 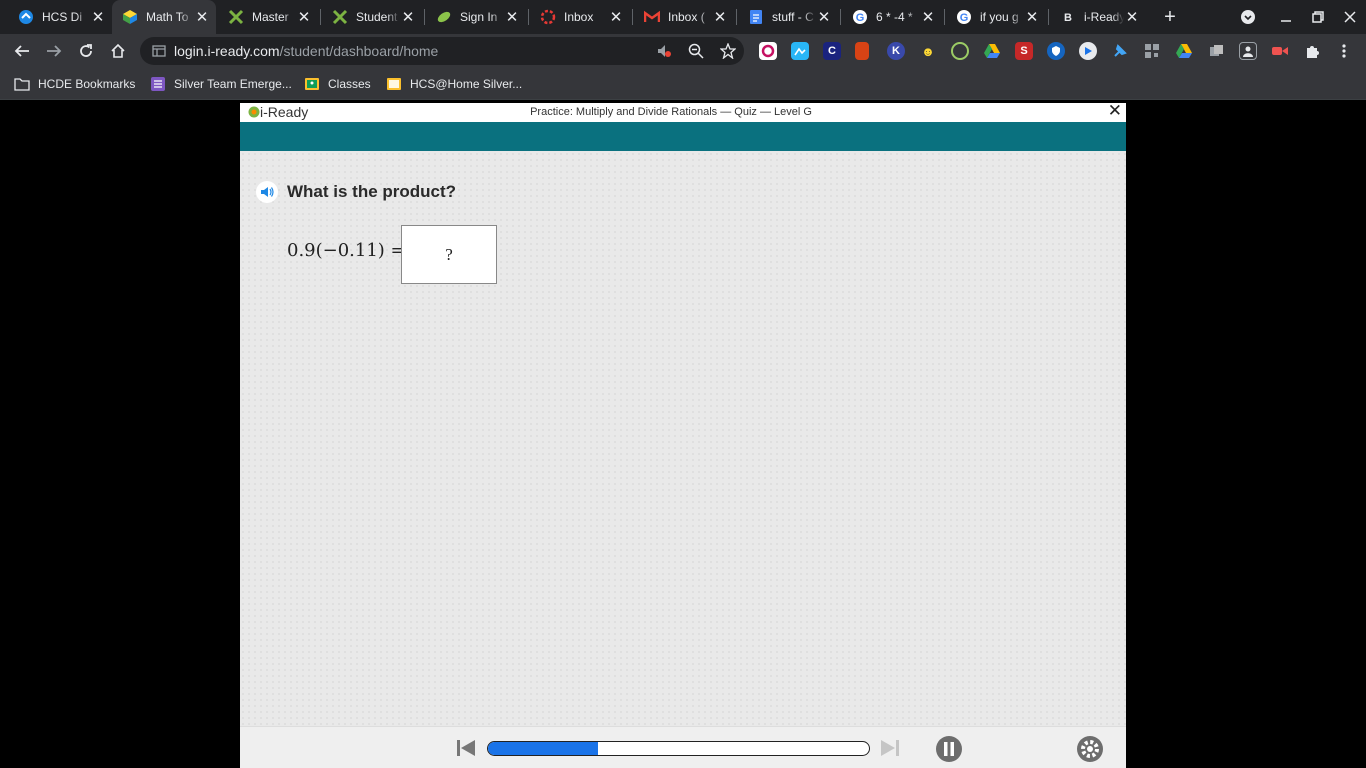 I want to click on zoom-icon, so click(x=696, y=53).